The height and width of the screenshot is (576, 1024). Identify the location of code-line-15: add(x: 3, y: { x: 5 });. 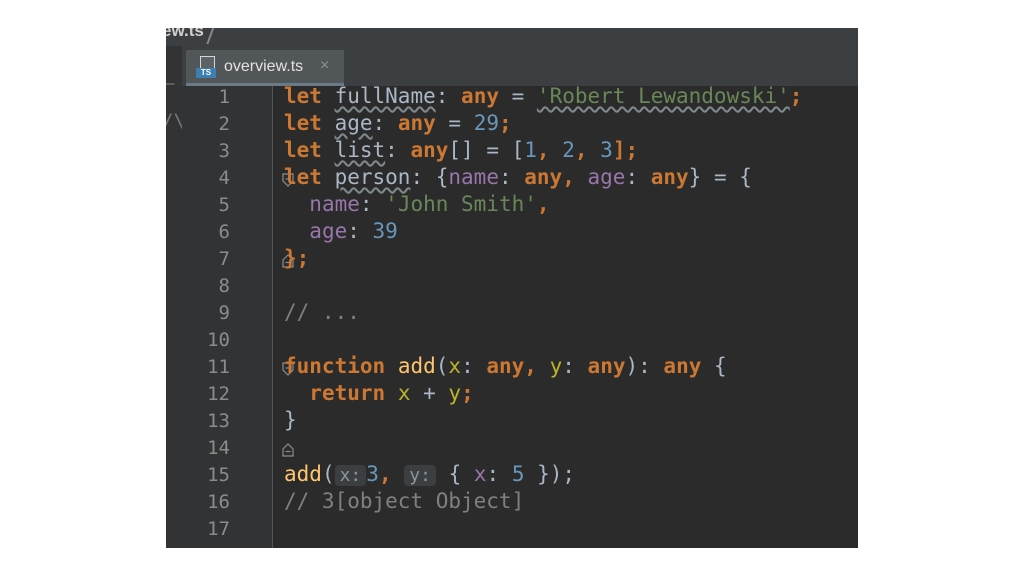
(430, 474).